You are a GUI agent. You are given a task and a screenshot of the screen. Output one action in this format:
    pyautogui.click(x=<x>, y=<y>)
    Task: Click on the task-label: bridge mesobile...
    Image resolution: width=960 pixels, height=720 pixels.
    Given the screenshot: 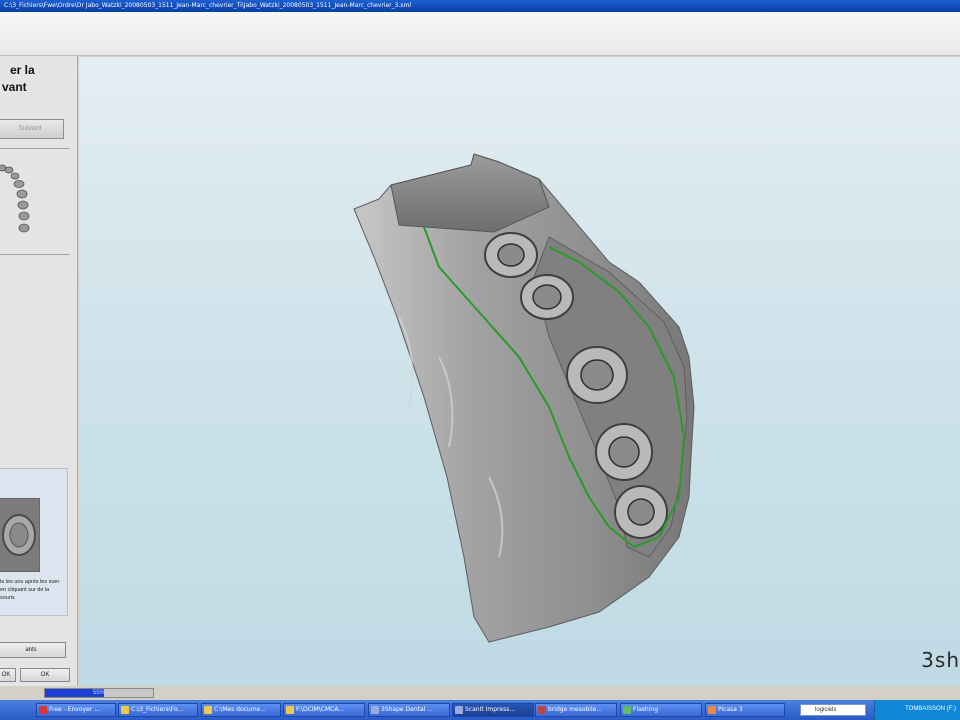 What is the action you would take?
    pyautogui.click(x=575, y=709)
    